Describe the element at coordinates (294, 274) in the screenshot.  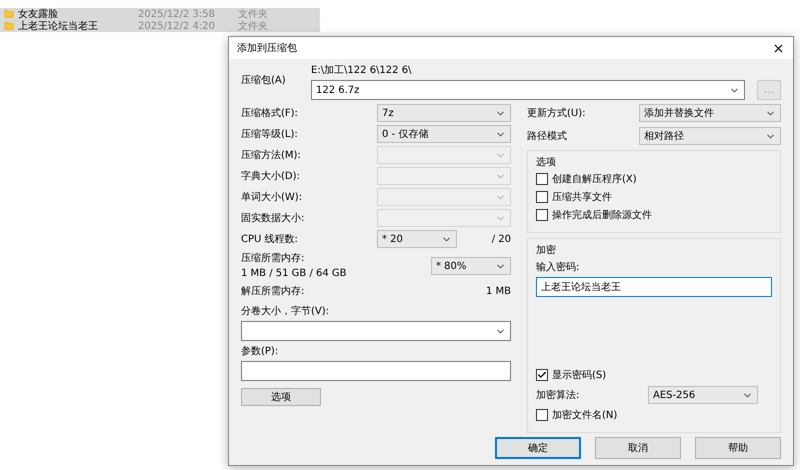
I see `memory-detail: 1 MB / 51 GB / 64 GB` at that location.